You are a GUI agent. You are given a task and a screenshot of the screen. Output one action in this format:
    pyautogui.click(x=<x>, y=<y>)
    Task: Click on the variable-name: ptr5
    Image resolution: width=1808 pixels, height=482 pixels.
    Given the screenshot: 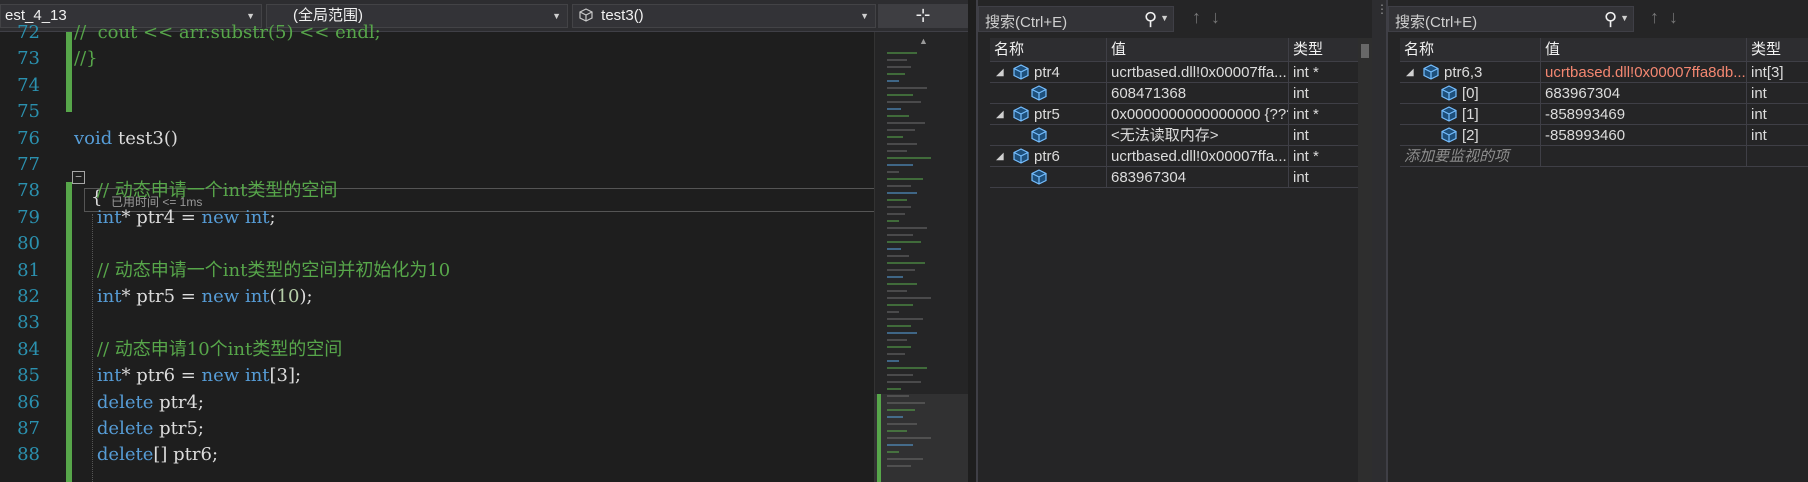 What is the action you would take?
    pyautogui.click(x=1047, y=114)
    